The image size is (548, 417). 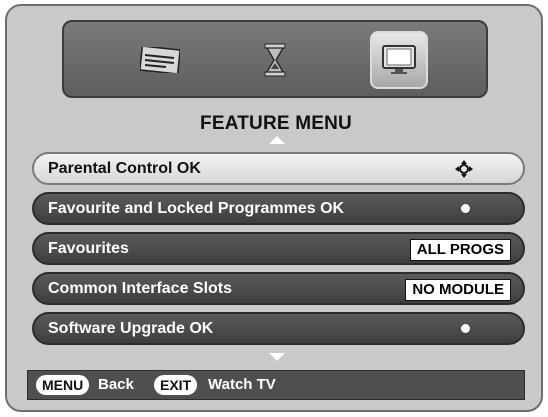 What do you see at coordinates (131, 328) in the screenshot?
I see `menu-item-label: Software Upgrade OK` at bounding box center [131, 328].